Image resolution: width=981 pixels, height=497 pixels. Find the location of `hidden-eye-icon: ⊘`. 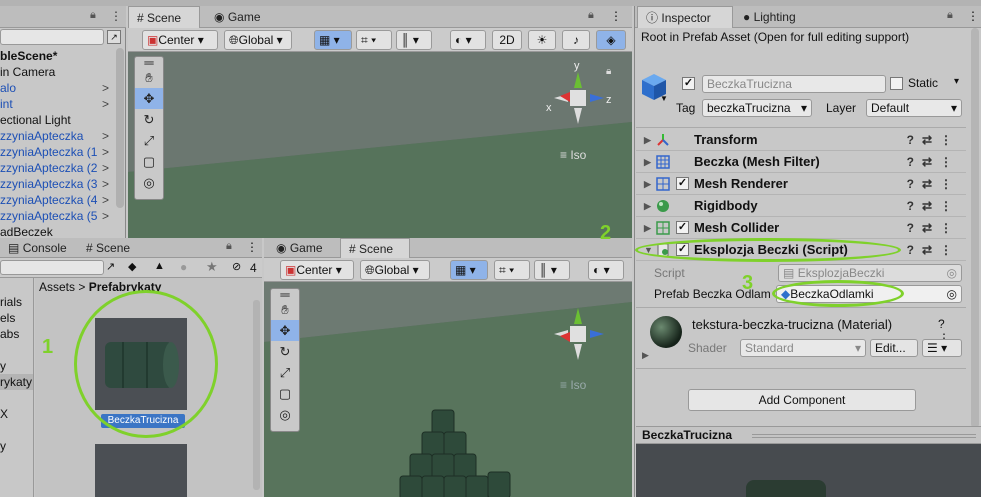

hidden-eye-icon: ⊘ is located at coordinates (236, 266).